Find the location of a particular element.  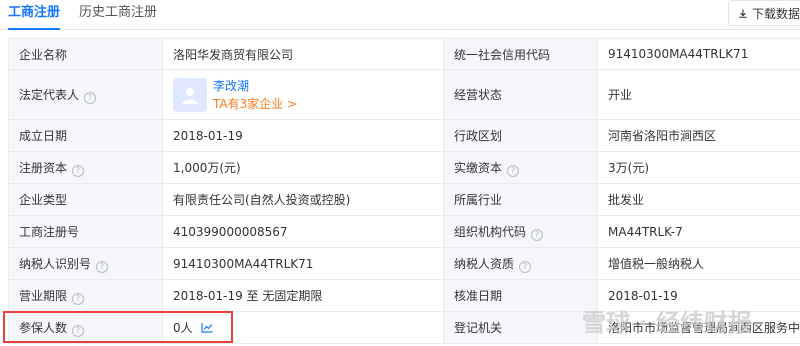

download-data-button: 下载数据 is located at coordinates (764, 13).